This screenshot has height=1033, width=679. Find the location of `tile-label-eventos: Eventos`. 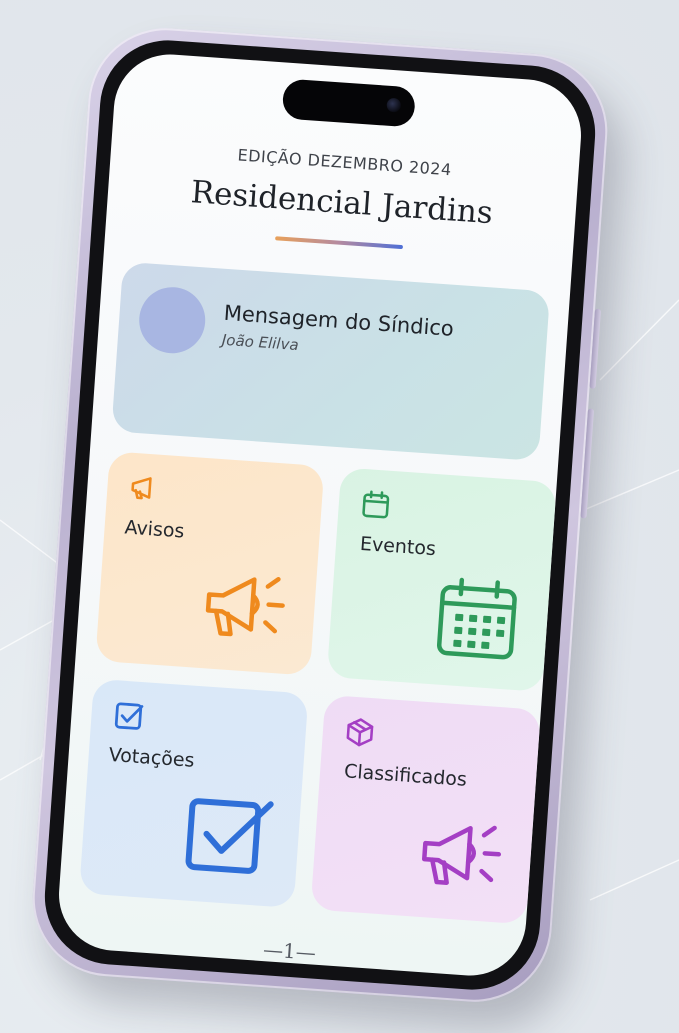

tile-label-eventos: Eventos is located at coordinates (398, 546).